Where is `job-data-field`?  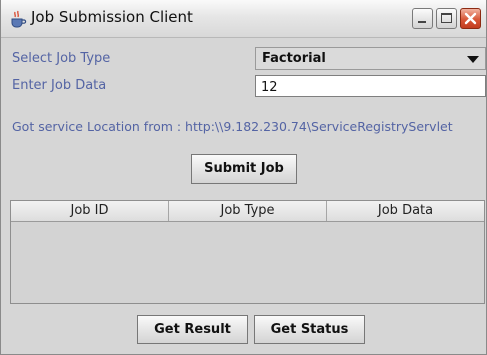 job-data-field is located at coordinates (370, 86).